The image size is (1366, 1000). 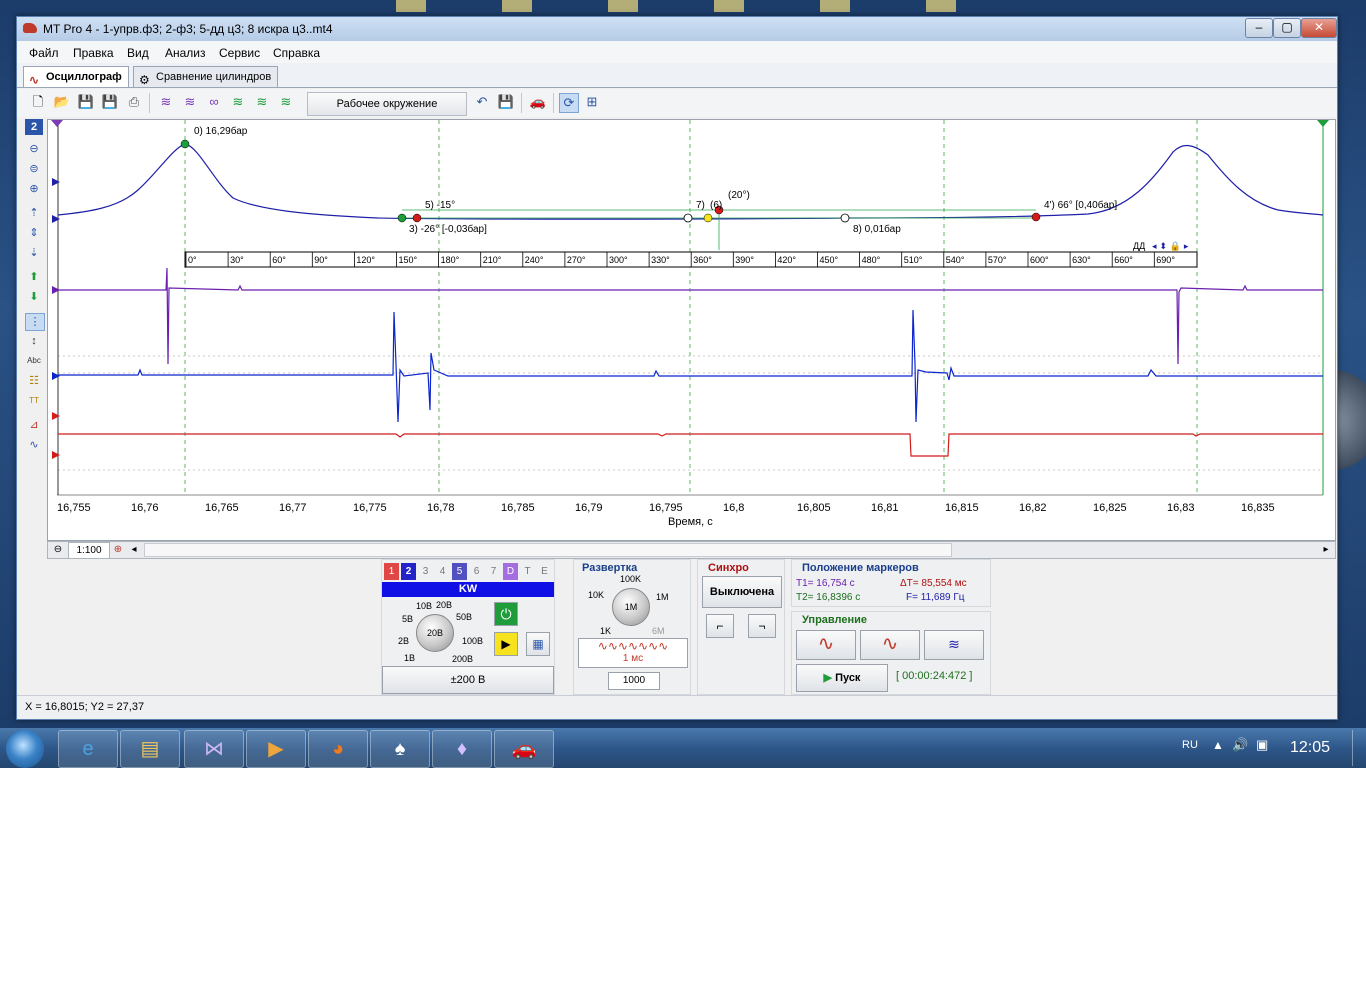 What do you see at coordinates (548, 550) in the screenshot?
I see `scroll-thumb` at bounding box center [548, 550].